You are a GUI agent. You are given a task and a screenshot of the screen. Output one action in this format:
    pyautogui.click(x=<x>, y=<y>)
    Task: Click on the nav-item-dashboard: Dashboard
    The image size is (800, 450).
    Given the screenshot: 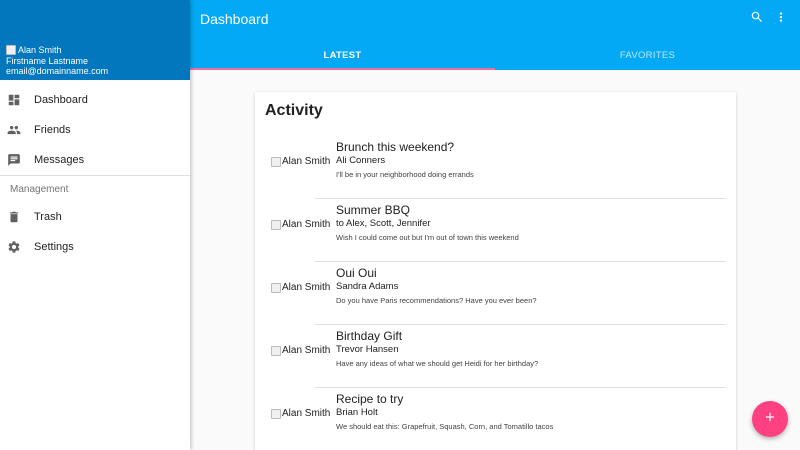 What is the action you would take?
    pyautogui.click(x=95, y=100)
    